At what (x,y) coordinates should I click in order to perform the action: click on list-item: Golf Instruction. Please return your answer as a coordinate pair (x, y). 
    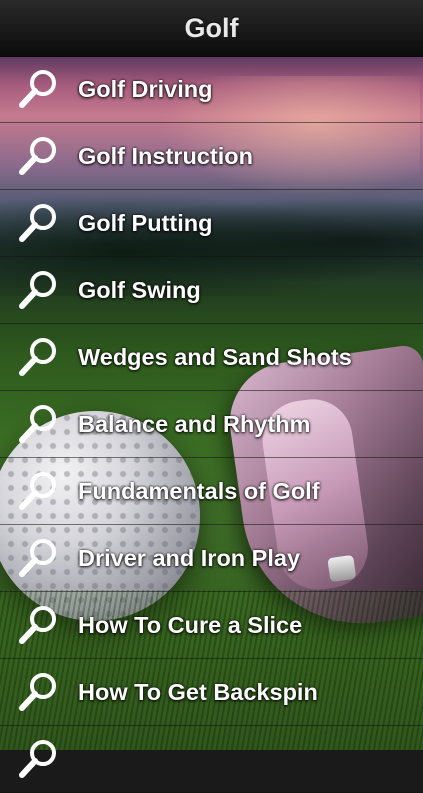
    Looking at the image, I should click on (211, 156).